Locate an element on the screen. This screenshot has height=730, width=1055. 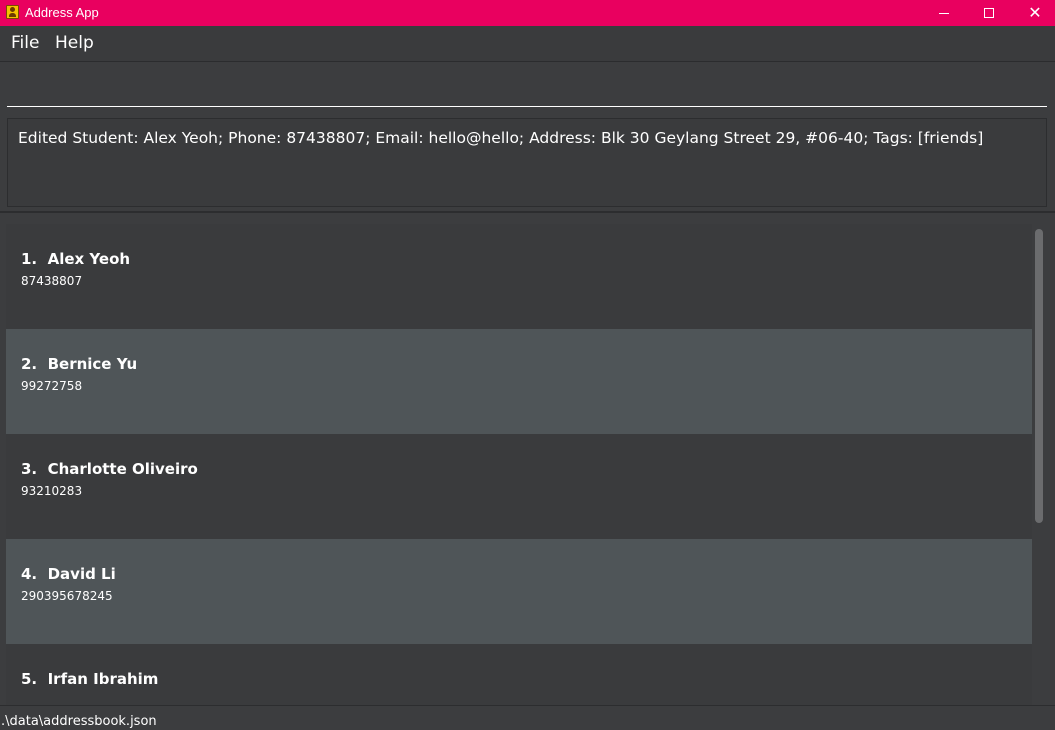
person-phone: 290395678245 is located at coordinates (67, 596).